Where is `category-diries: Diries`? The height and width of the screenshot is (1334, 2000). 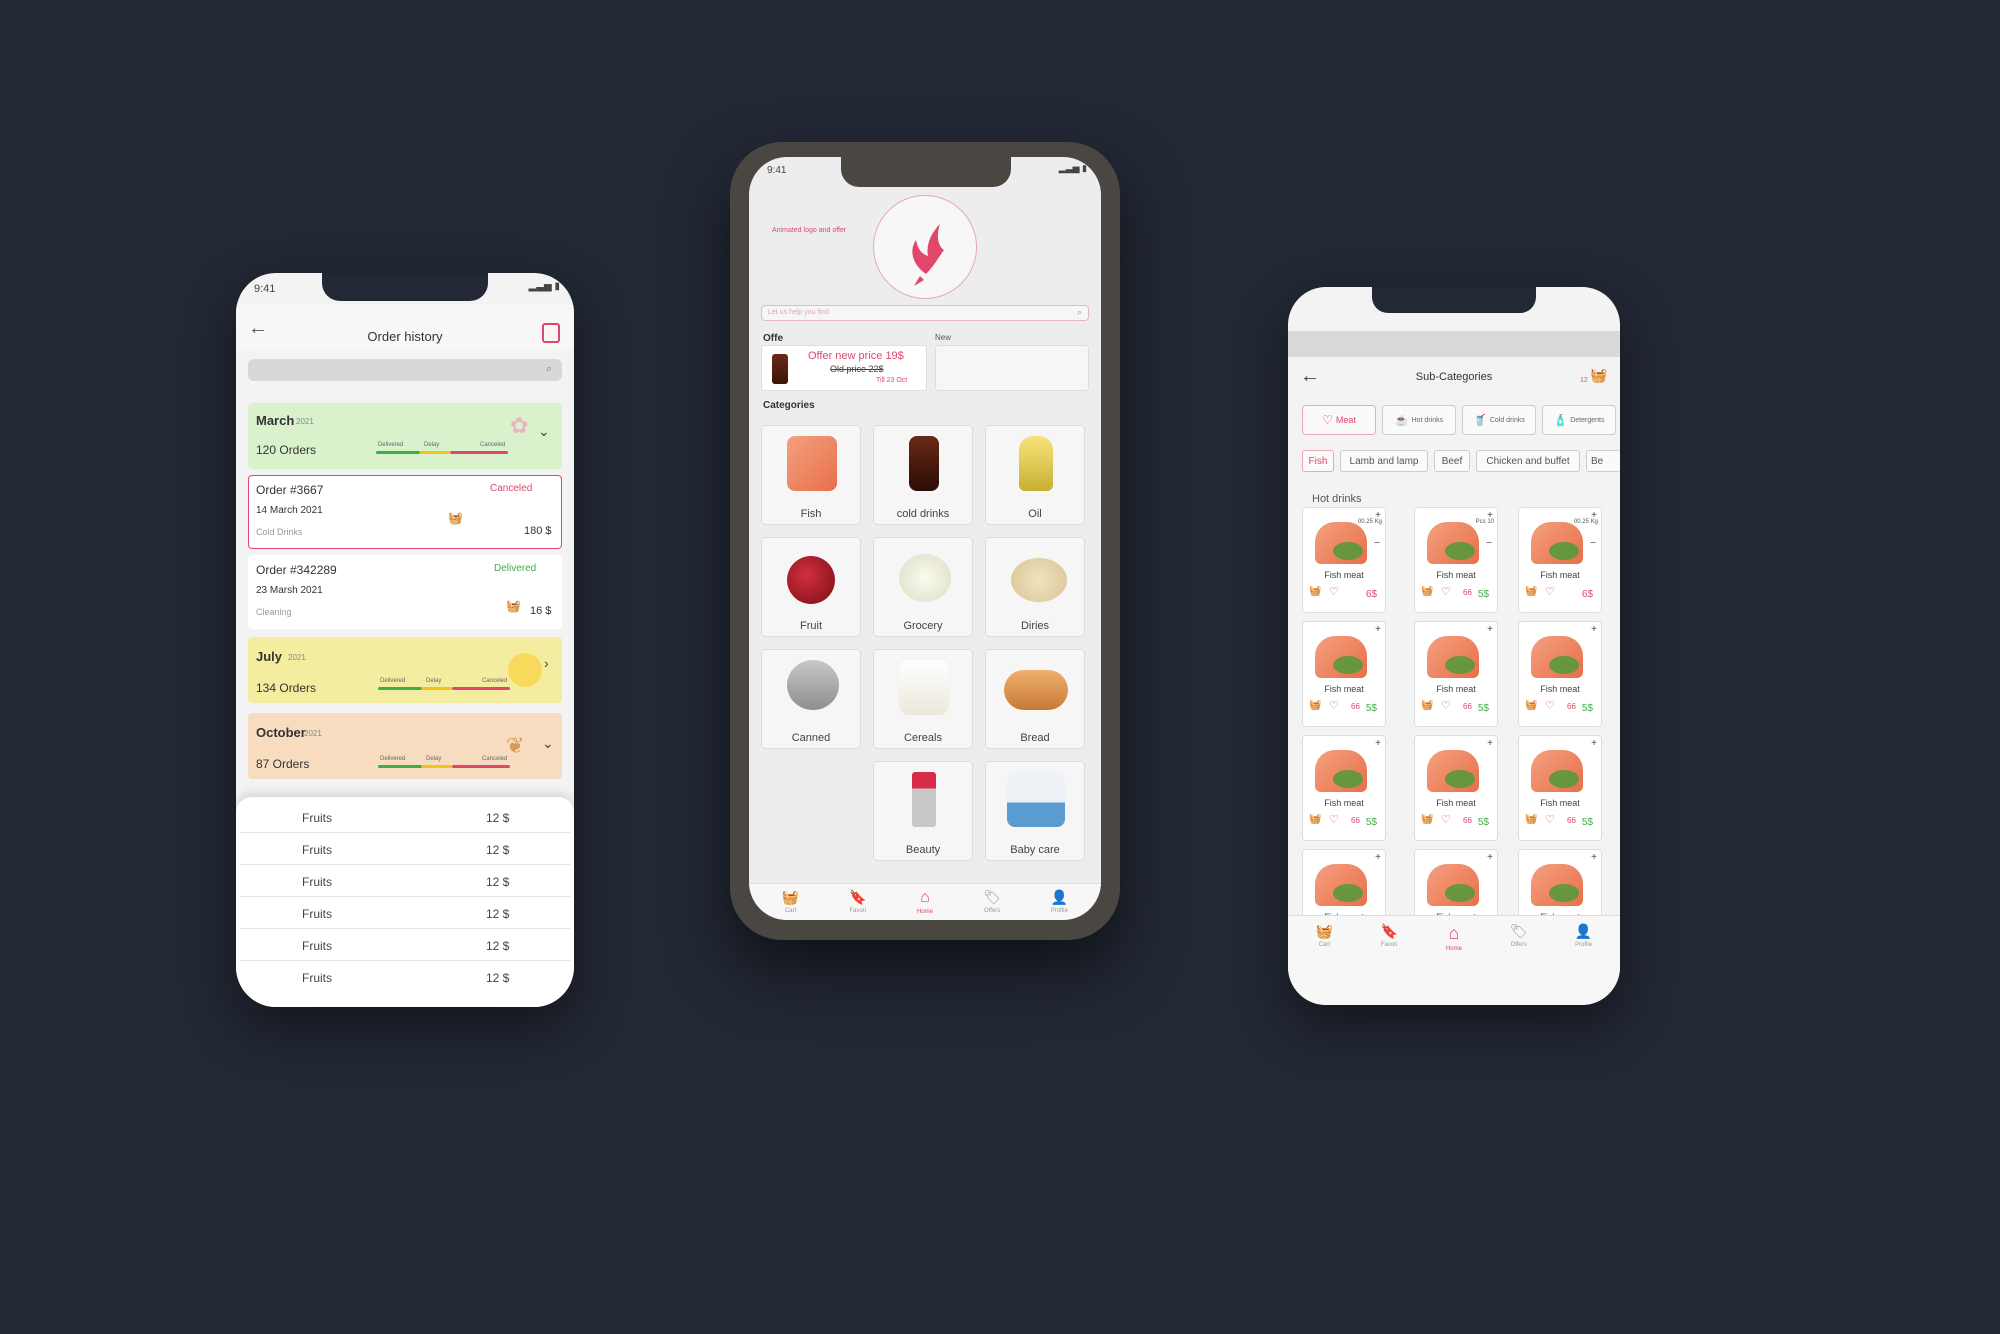
category-diries: Diries is located at coordinates (1035, 587).